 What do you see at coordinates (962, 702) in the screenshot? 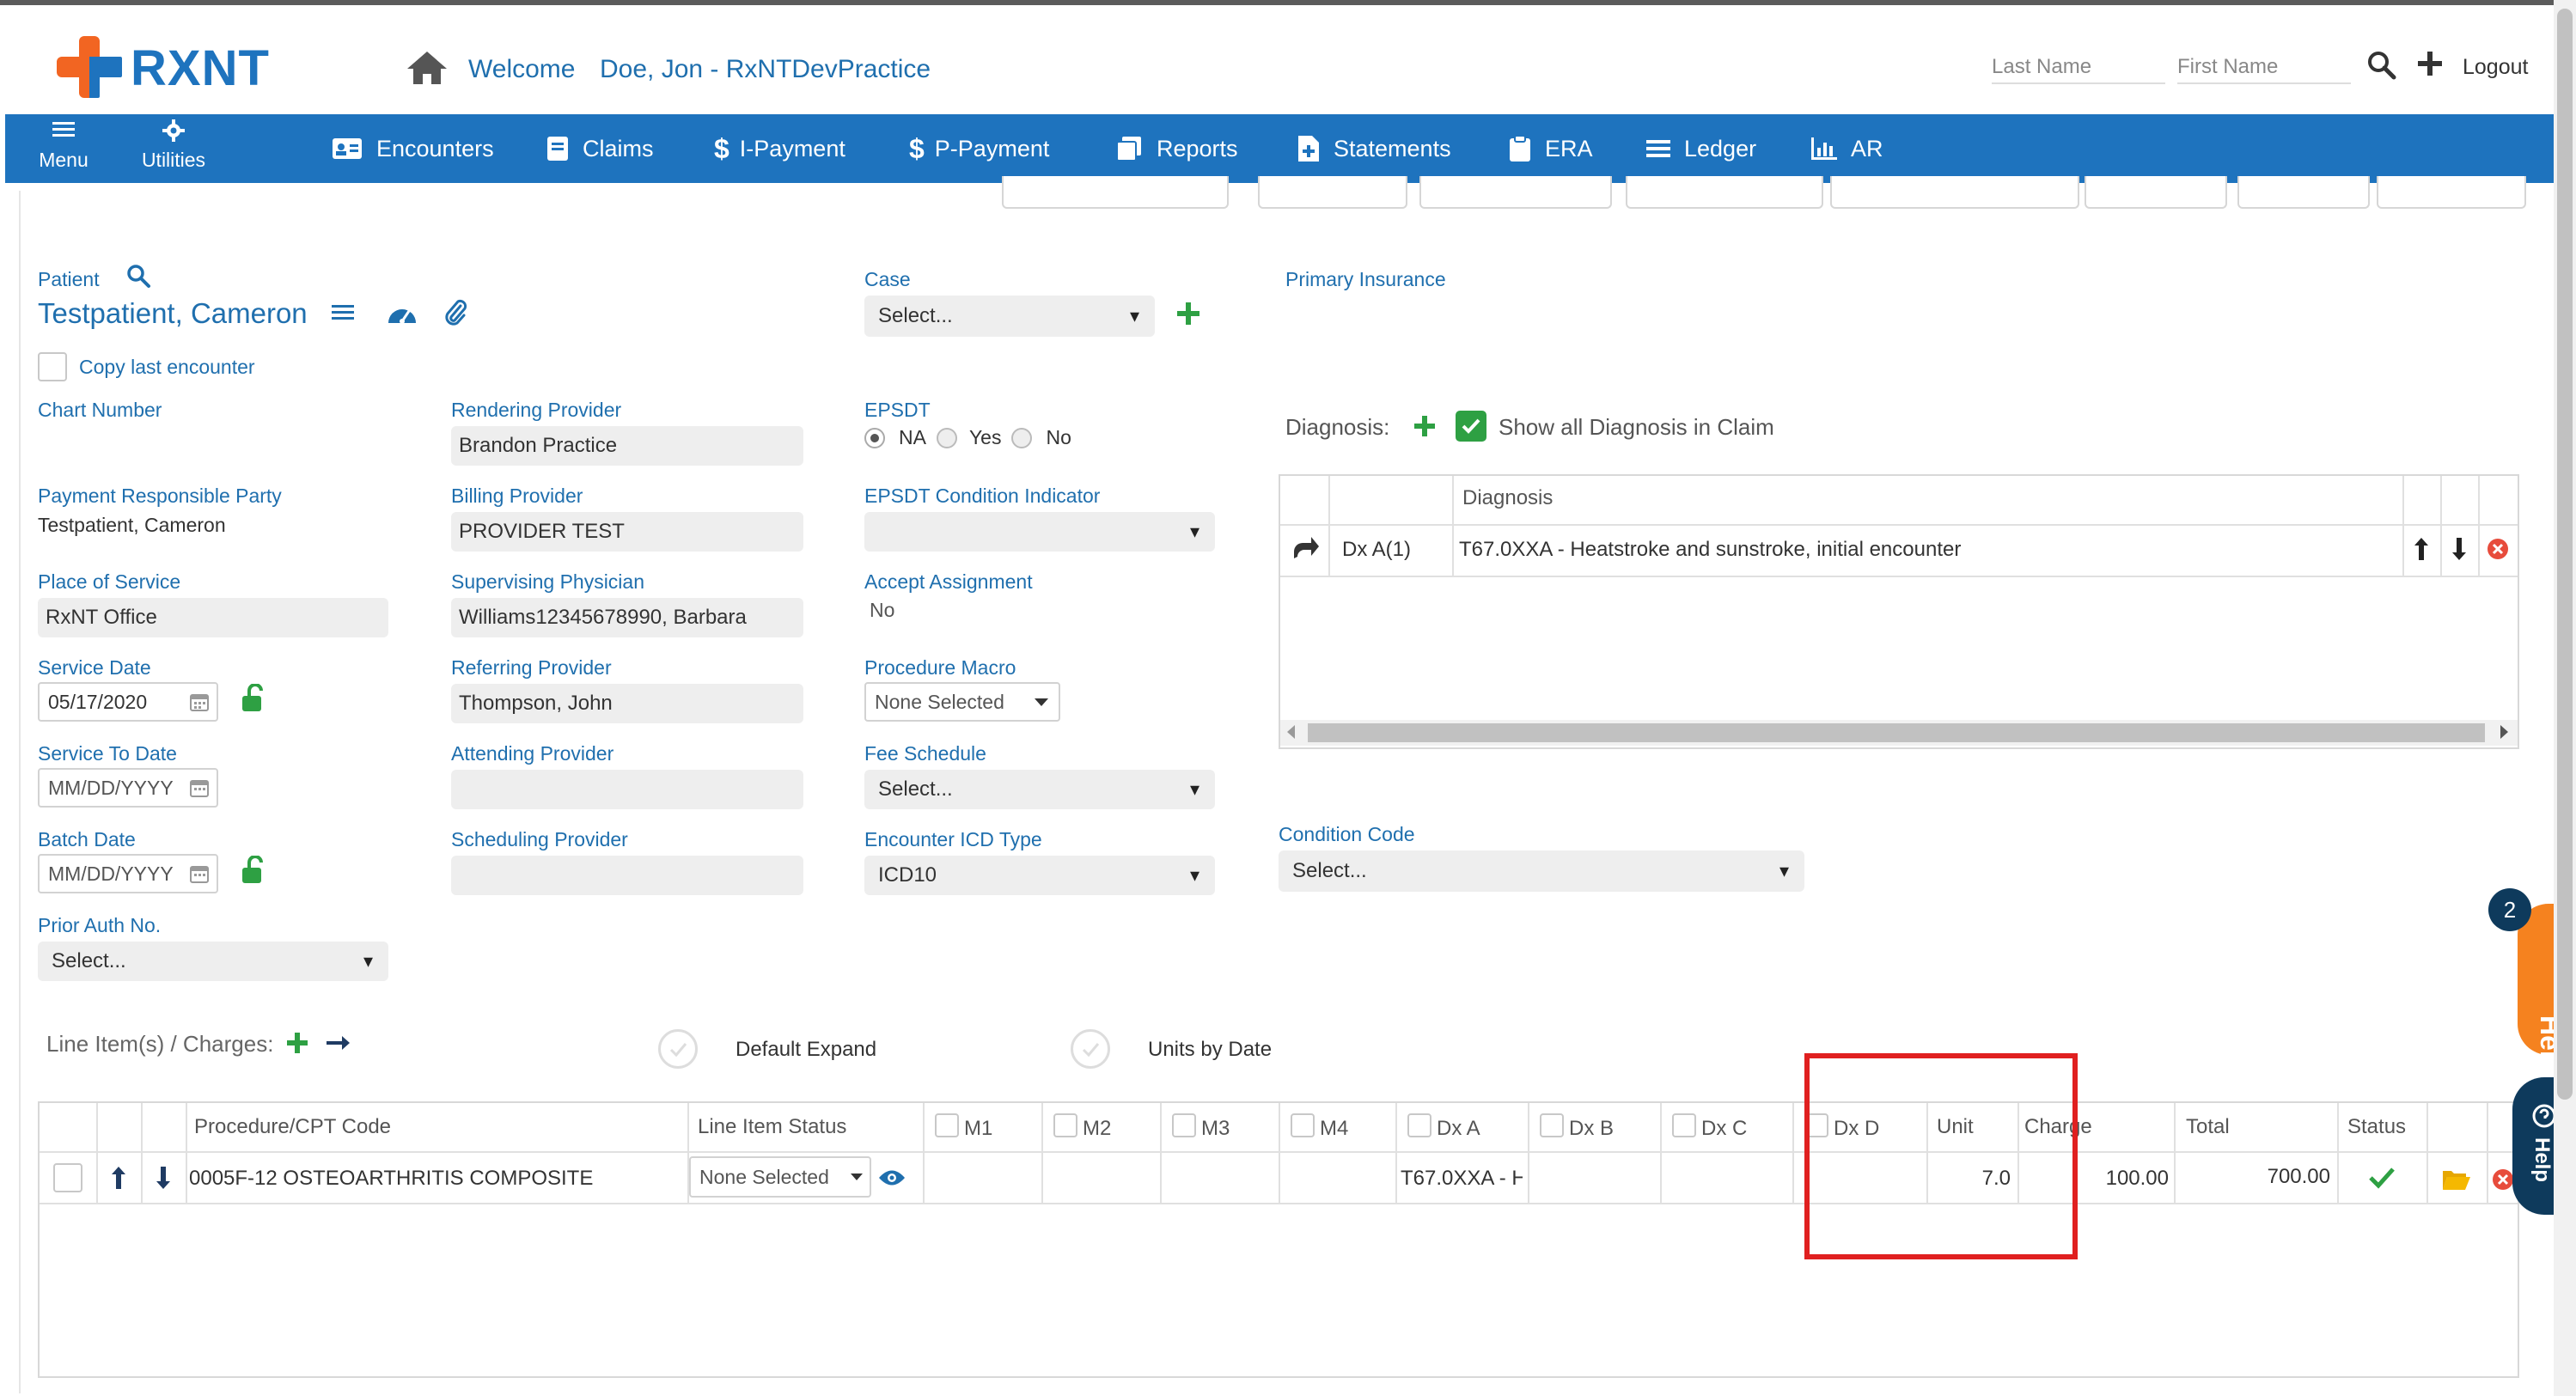
I see `procedure-macro-select: None Selected` at bounding box center [962, 702].